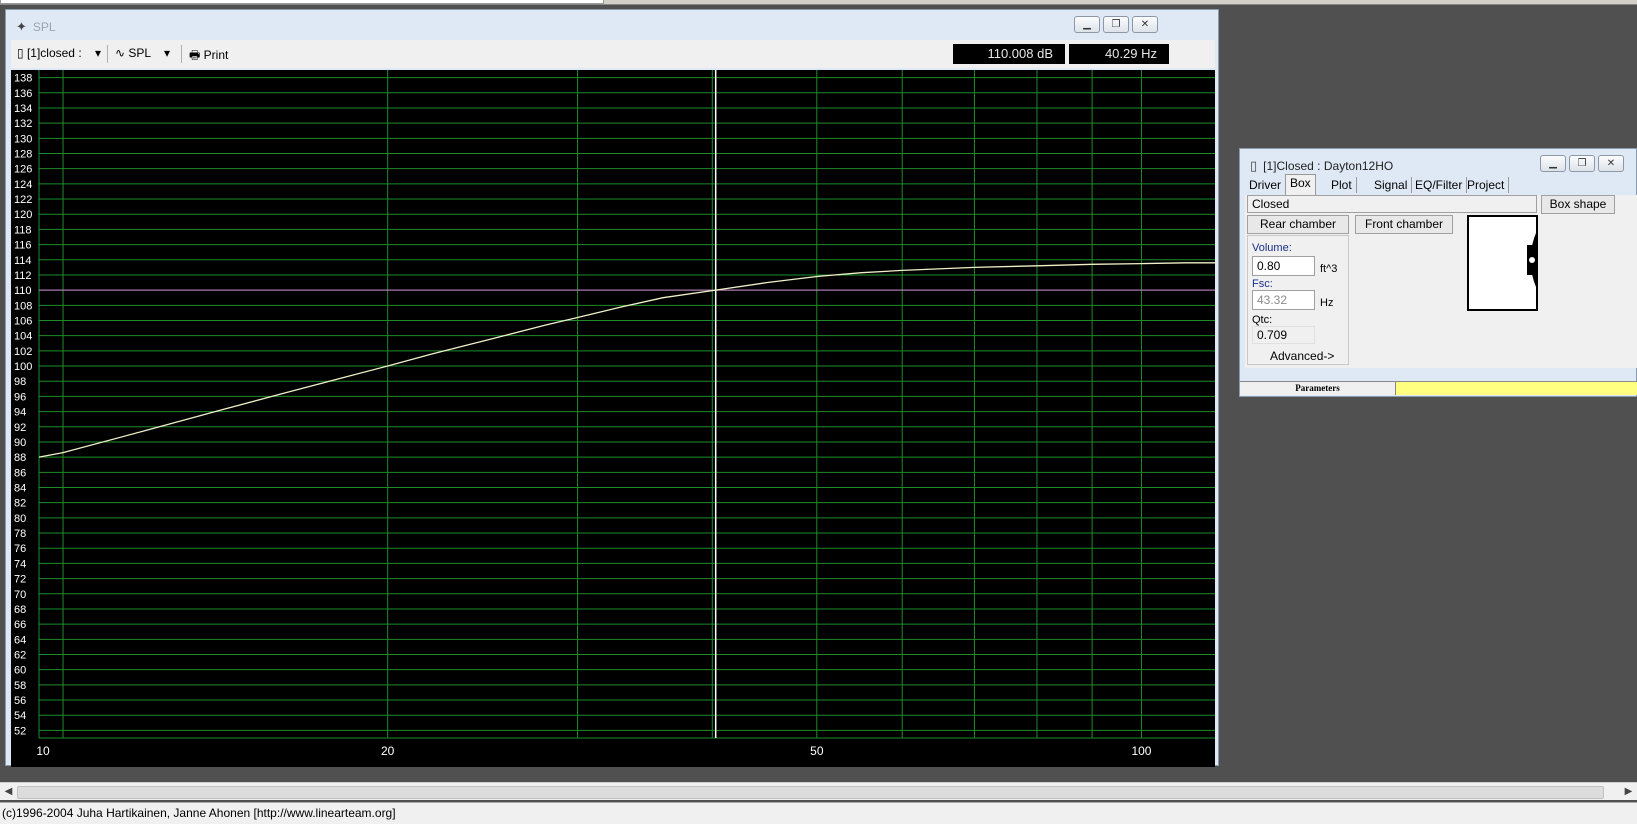 The image size is (1637, 824). Describe the element at coordinates (388, 751) in the screenshot. I see `x-tick-label: 20` at that location.